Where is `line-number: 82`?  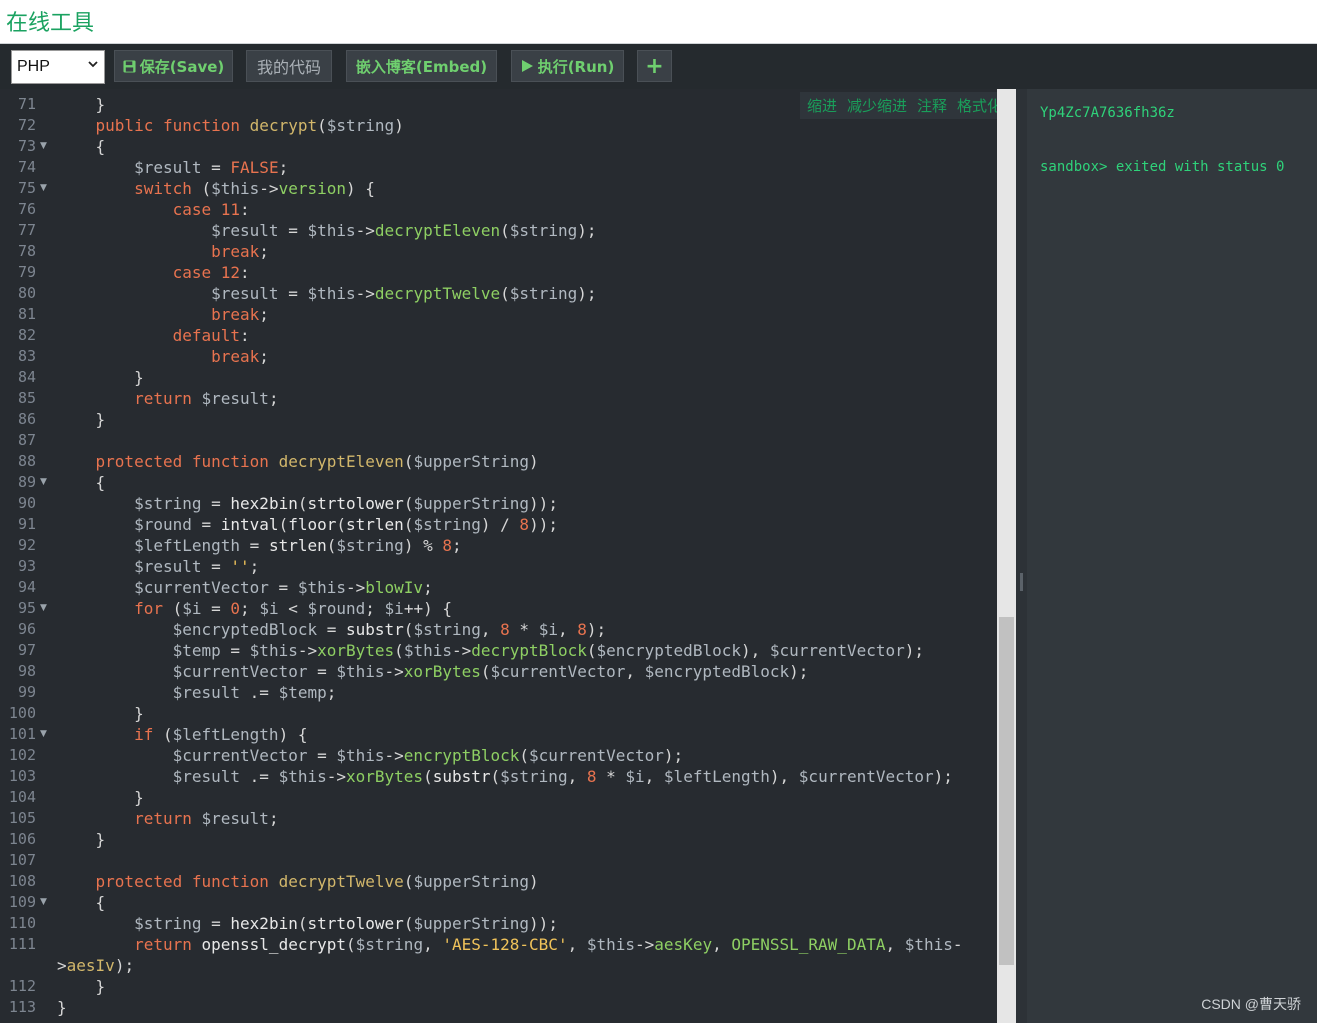
line-number: 82 is located at coordinates (26, 335).